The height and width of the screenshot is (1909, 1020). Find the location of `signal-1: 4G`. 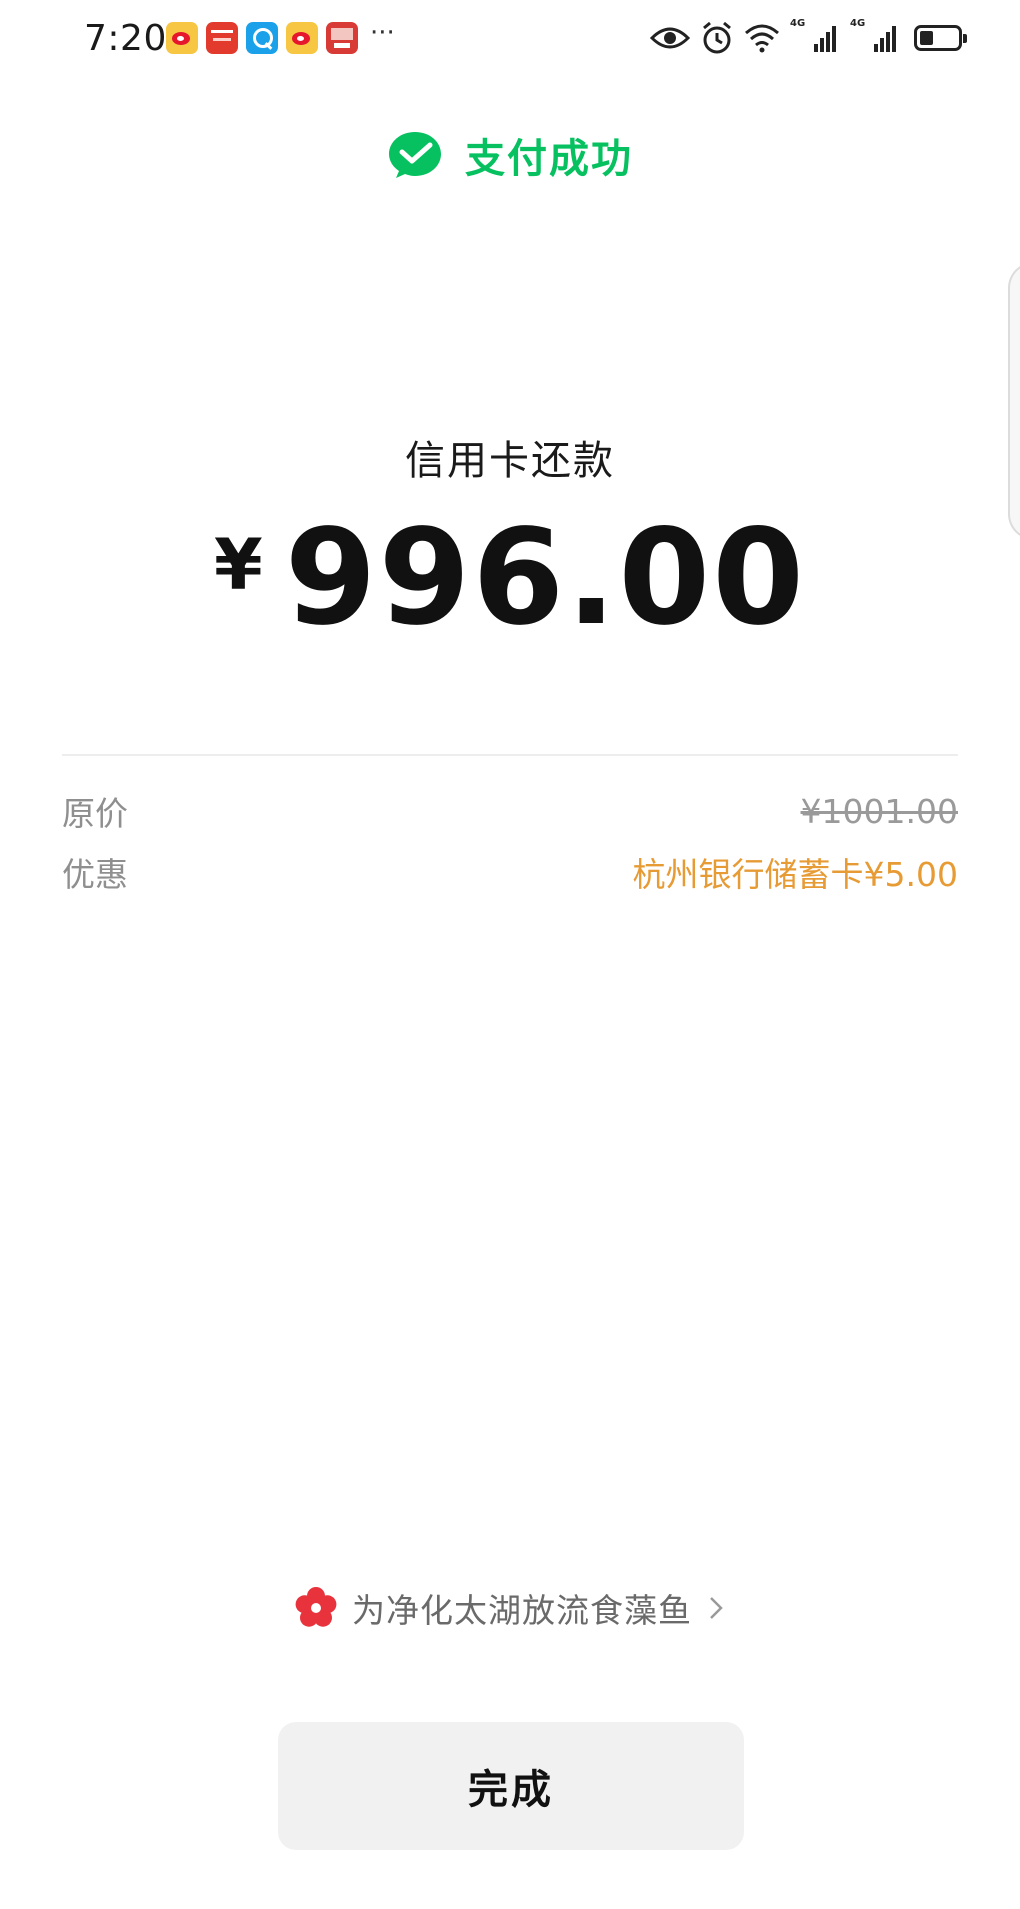

signal-1: 4G is located at coordinates (815, 36).